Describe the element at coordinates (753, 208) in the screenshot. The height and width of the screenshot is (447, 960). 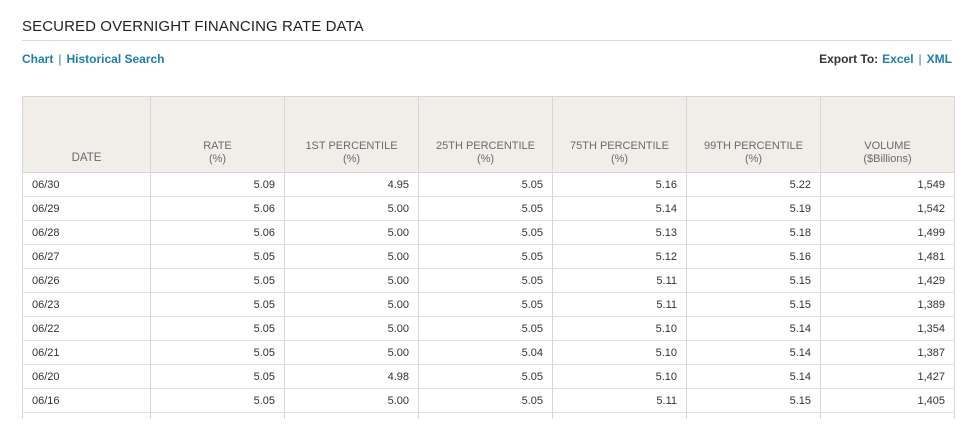
I see `value-cell: 5.19` at that location.